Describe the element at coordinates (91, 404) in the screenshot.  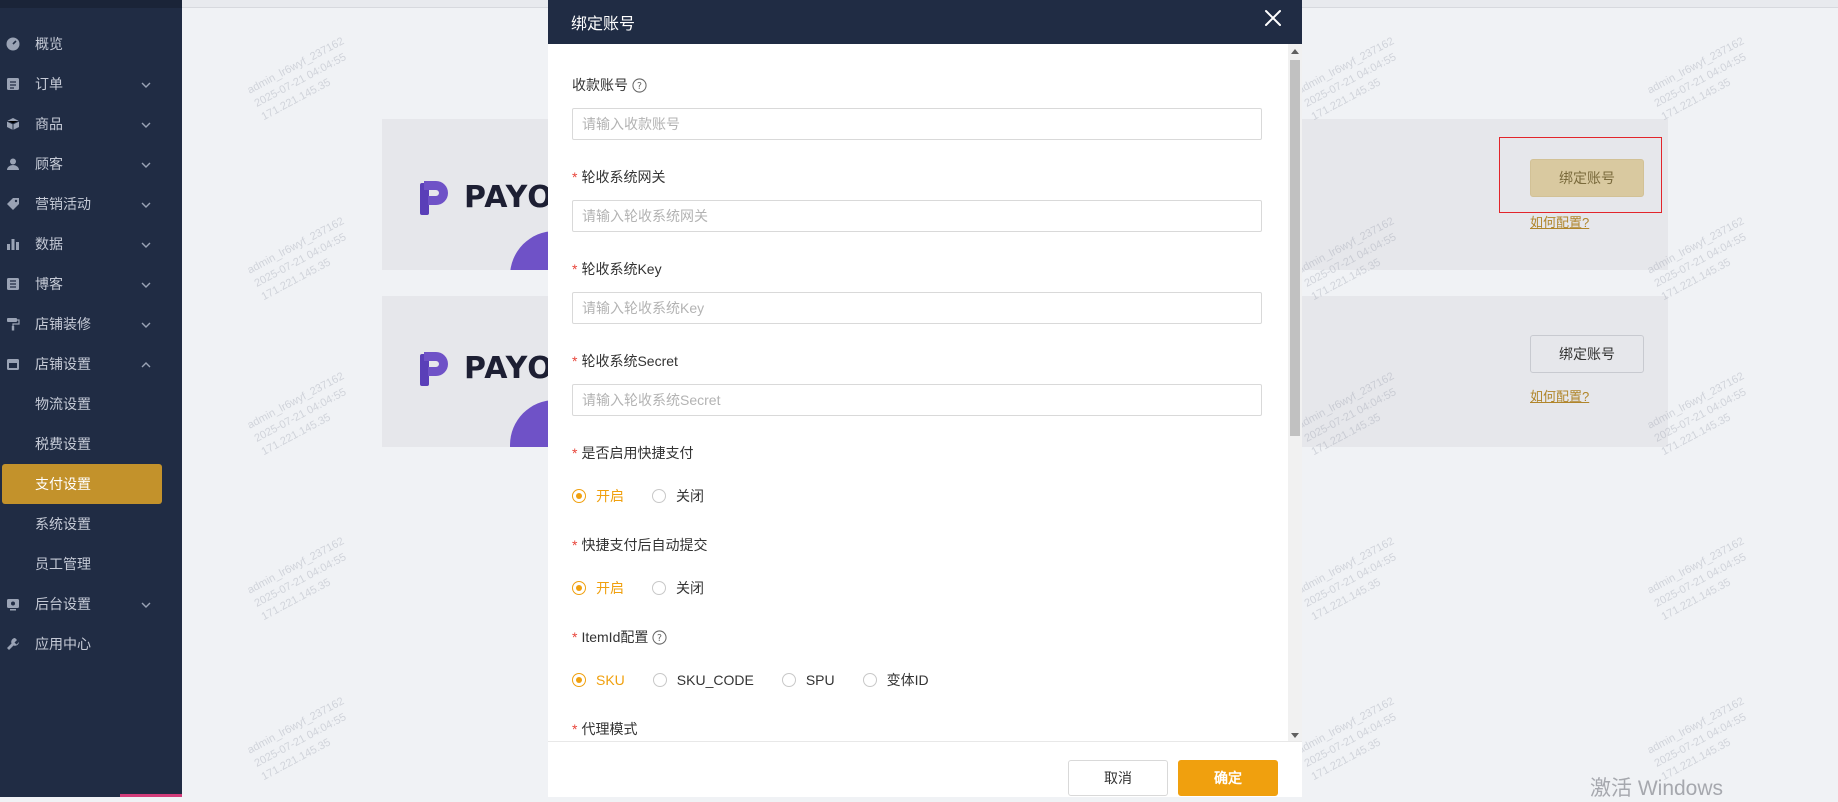
I see `submenu-item: 物流设置` at that location.